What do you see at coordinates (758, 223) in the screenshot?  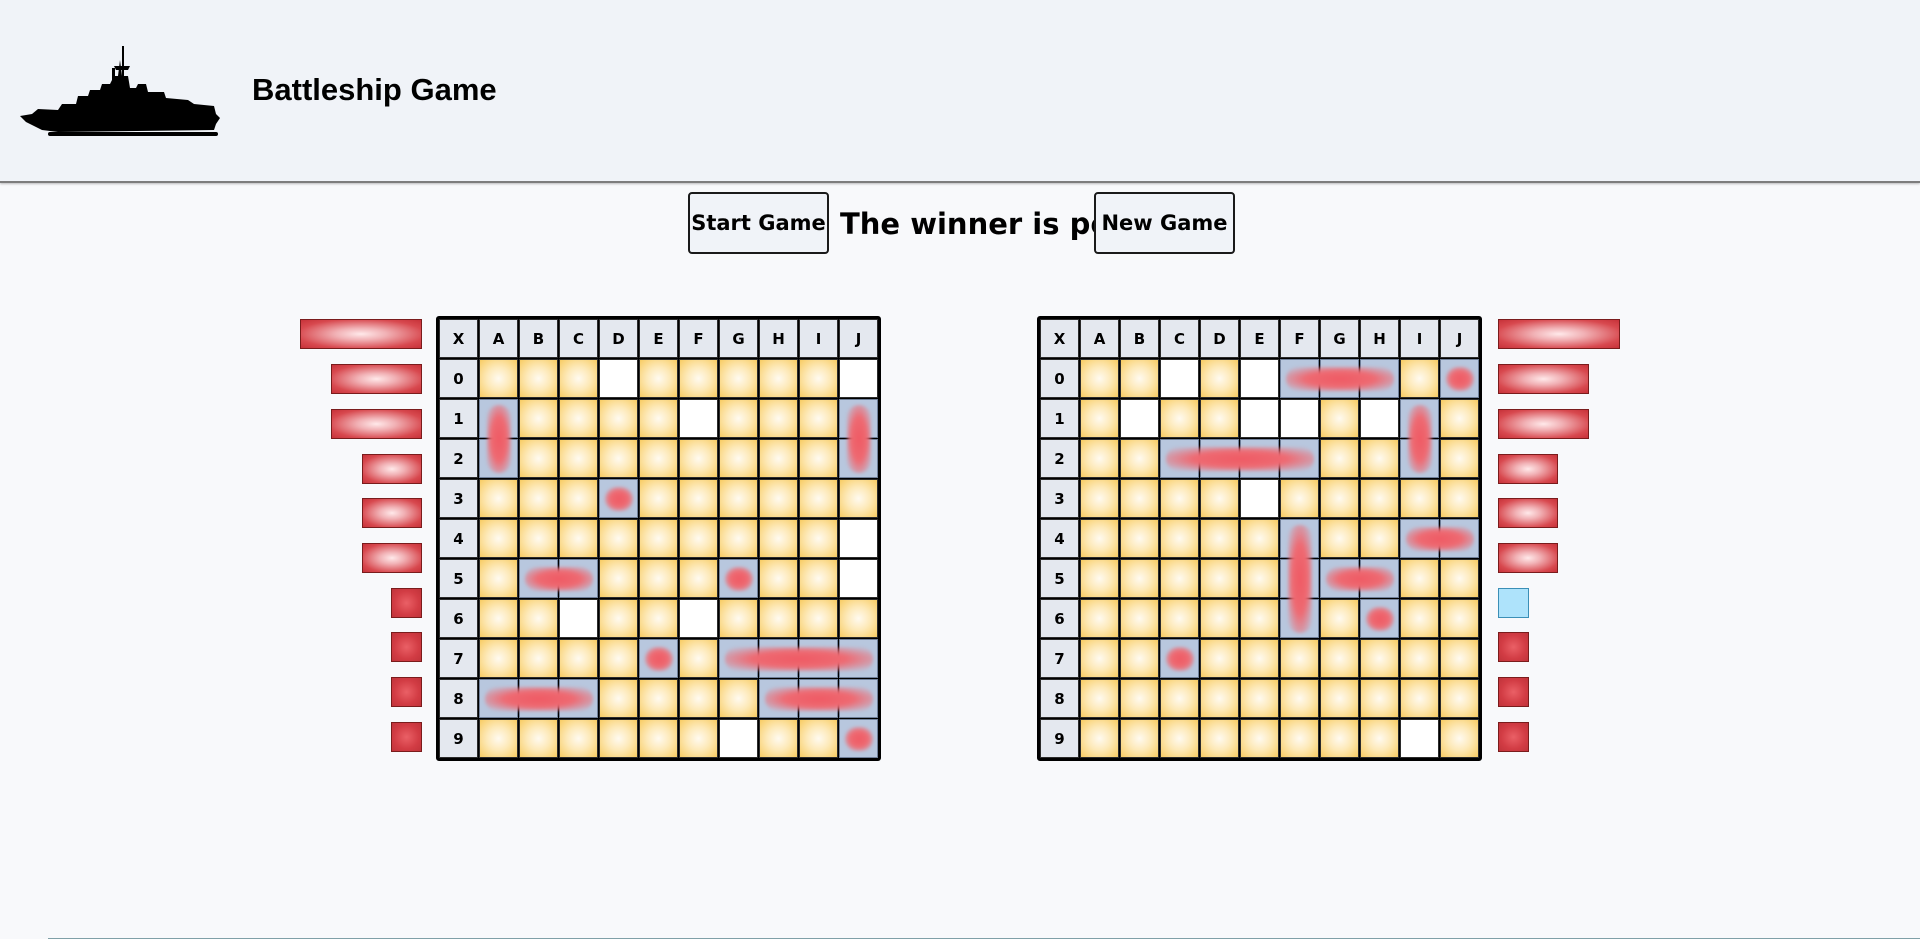 I see `start-game-button: Start Game` at bounding box center [758, 223].